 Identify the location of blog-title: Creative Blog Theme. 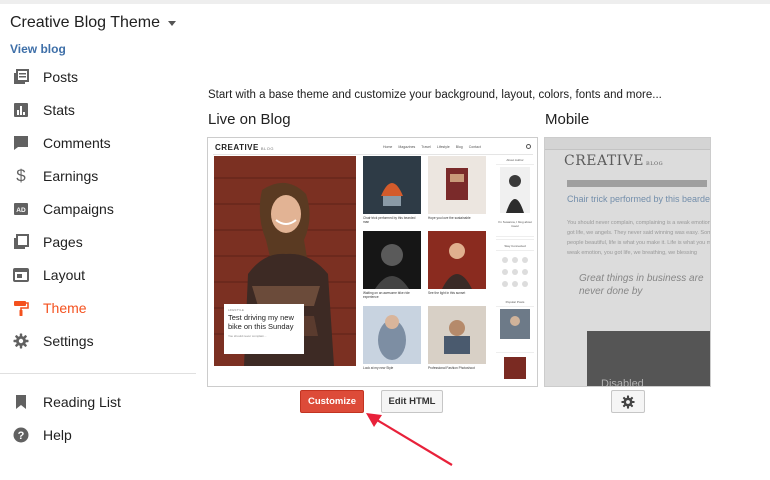
(85, 23).